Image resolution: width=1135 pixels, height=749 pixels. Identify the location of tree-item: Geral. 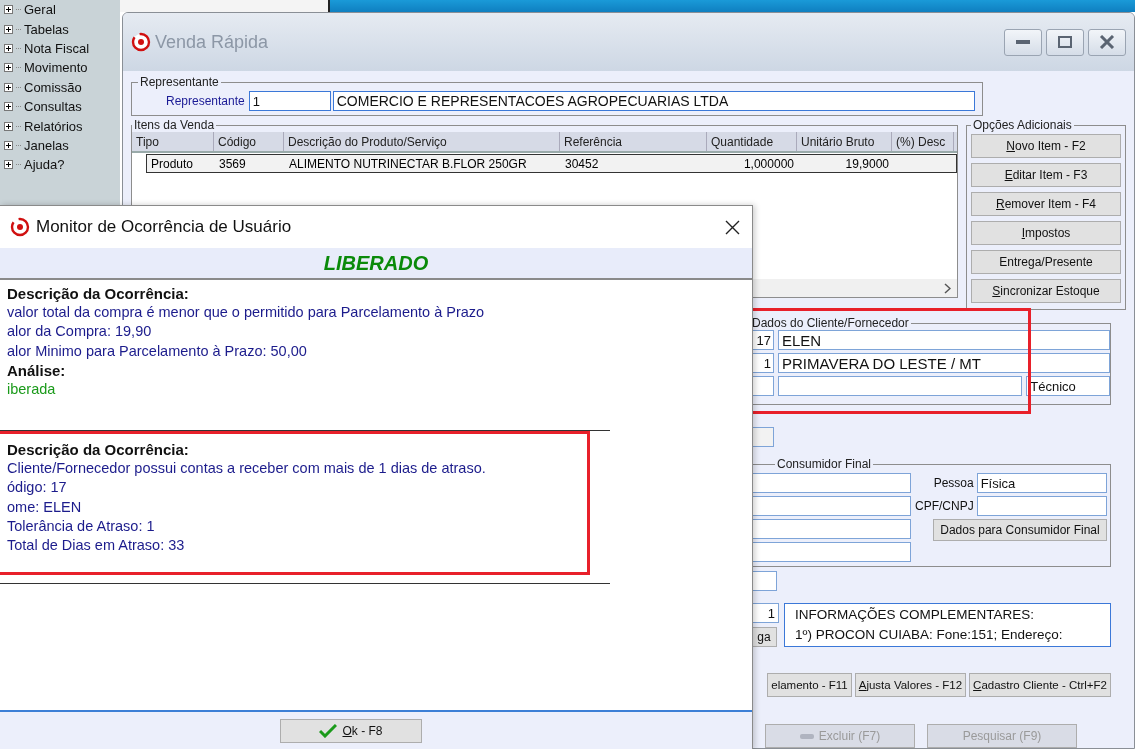
(60, 10).